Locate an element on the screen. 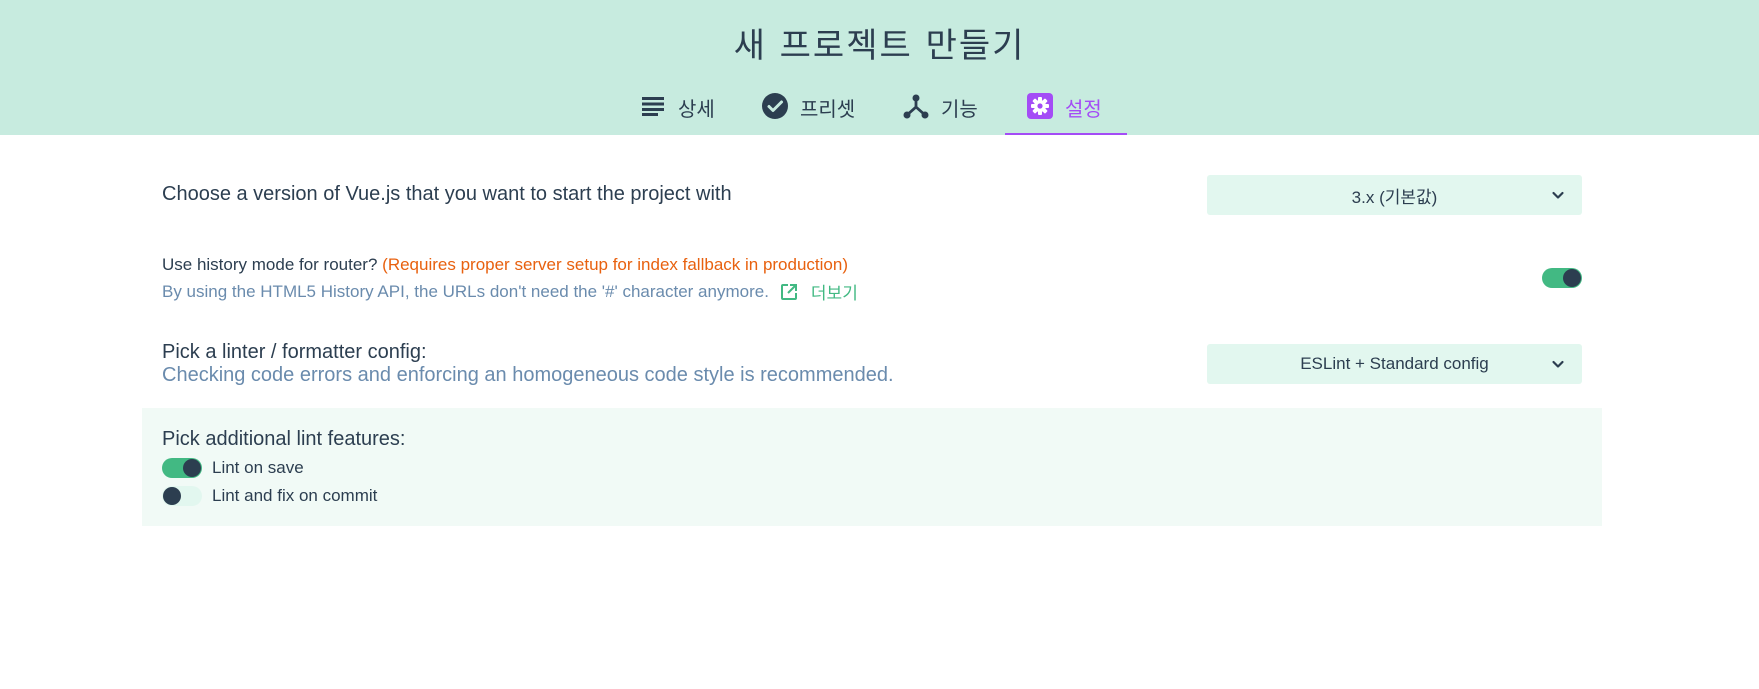  tab-features-label: 기능 is located at coordinates (959, 109).